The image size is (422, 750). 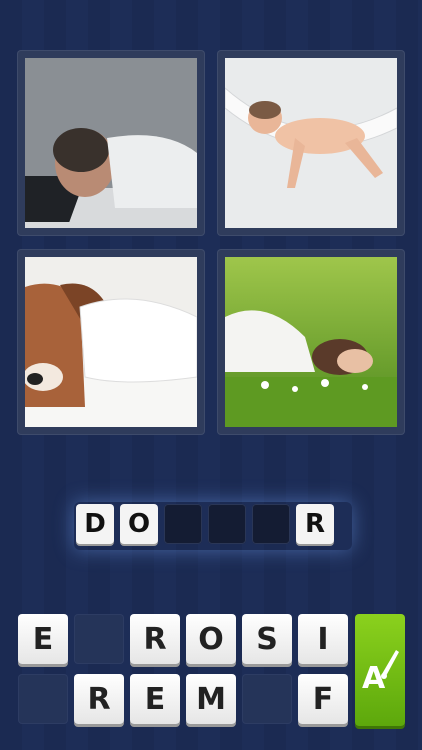 I want to click on woman-sleeping-in-grass-image, so click(x=311, y=342).